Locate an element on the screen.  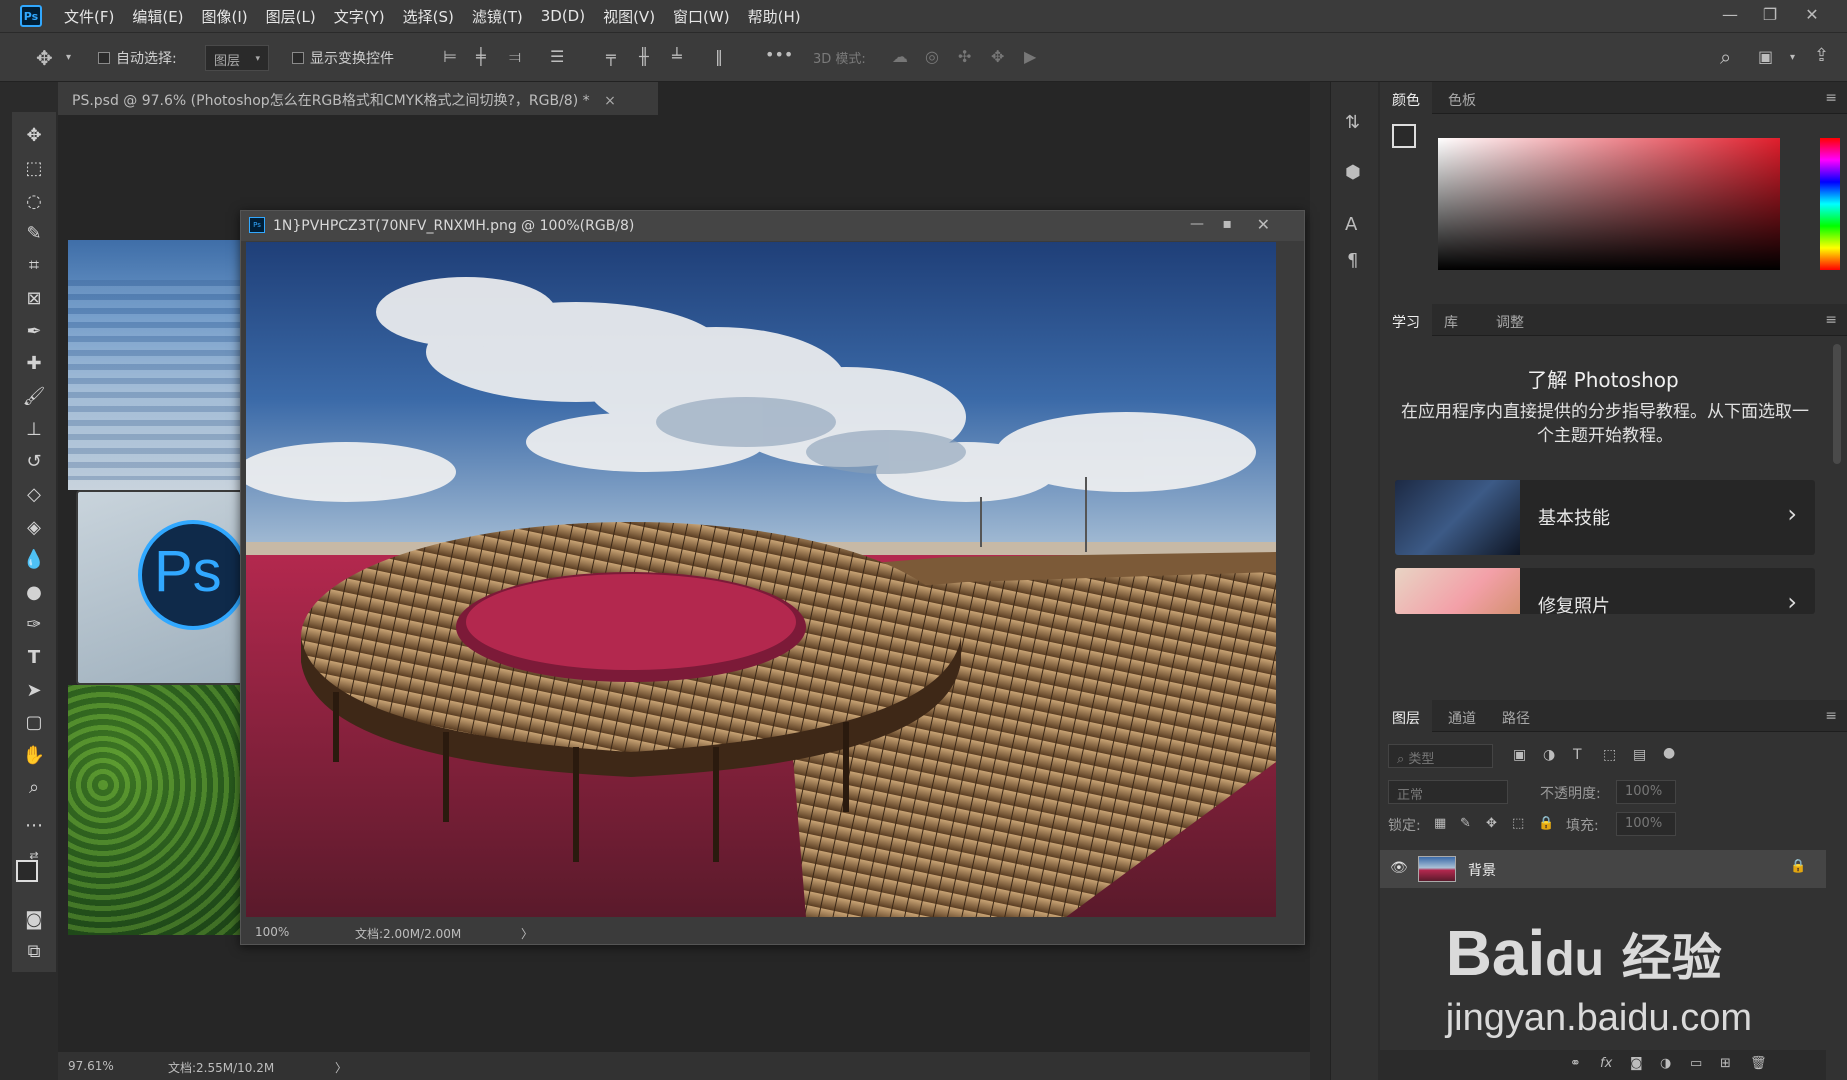
menu-filter: 滤镜(T) is located at coordinates (497, 16).